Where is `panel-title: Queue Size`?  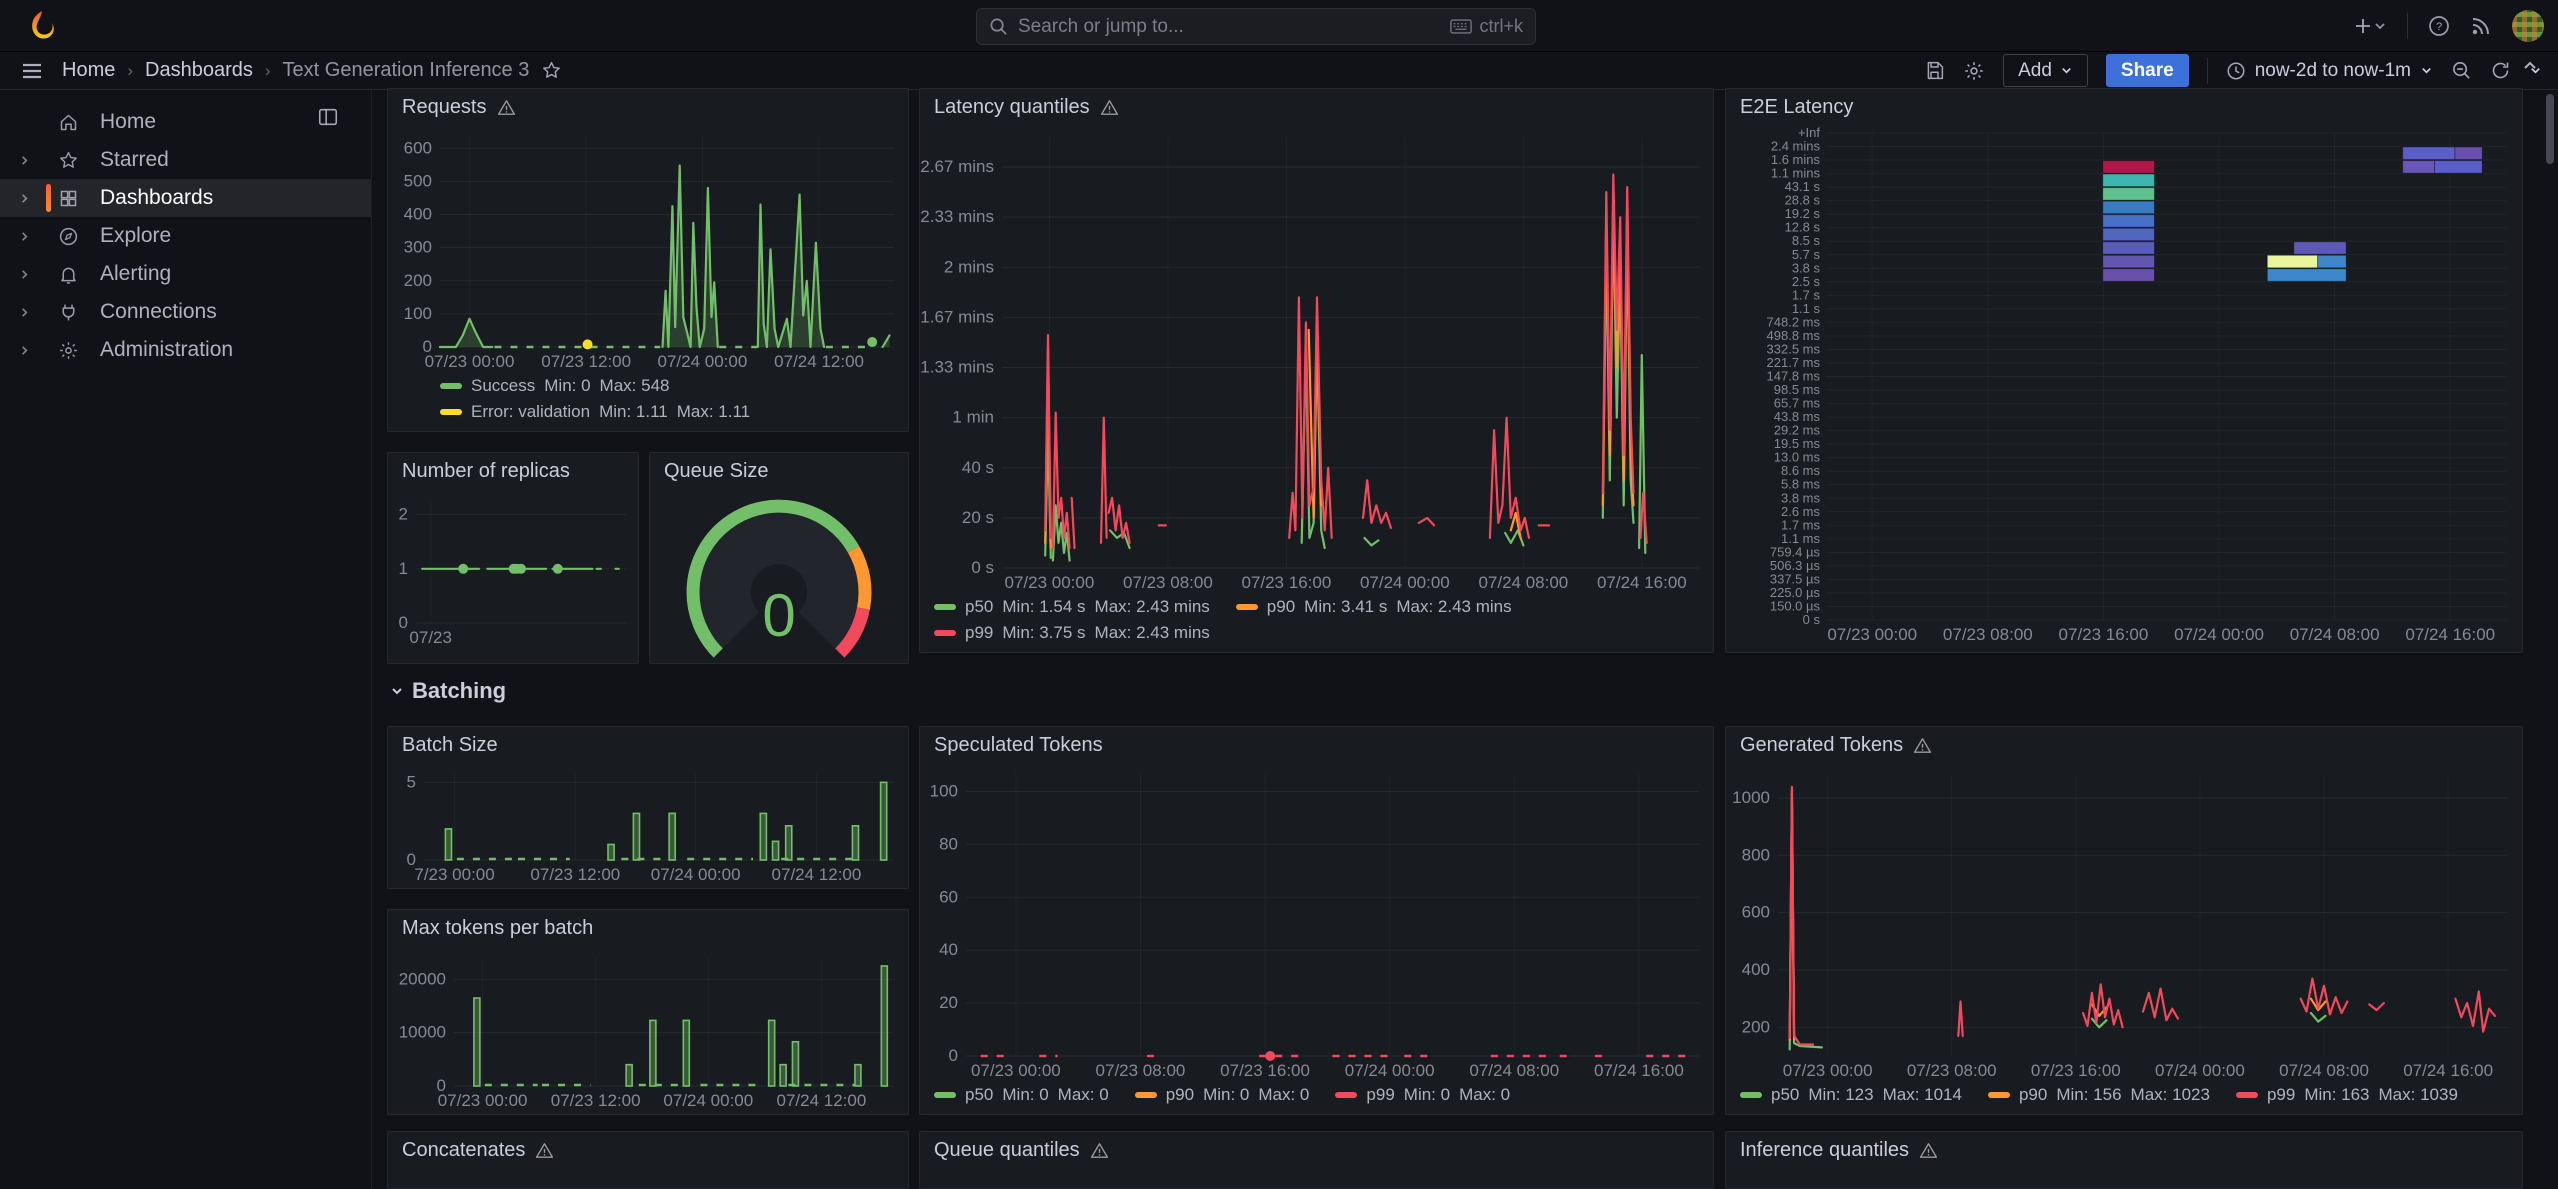 panel-title: Queue Size is located at coordinates (716, 471).